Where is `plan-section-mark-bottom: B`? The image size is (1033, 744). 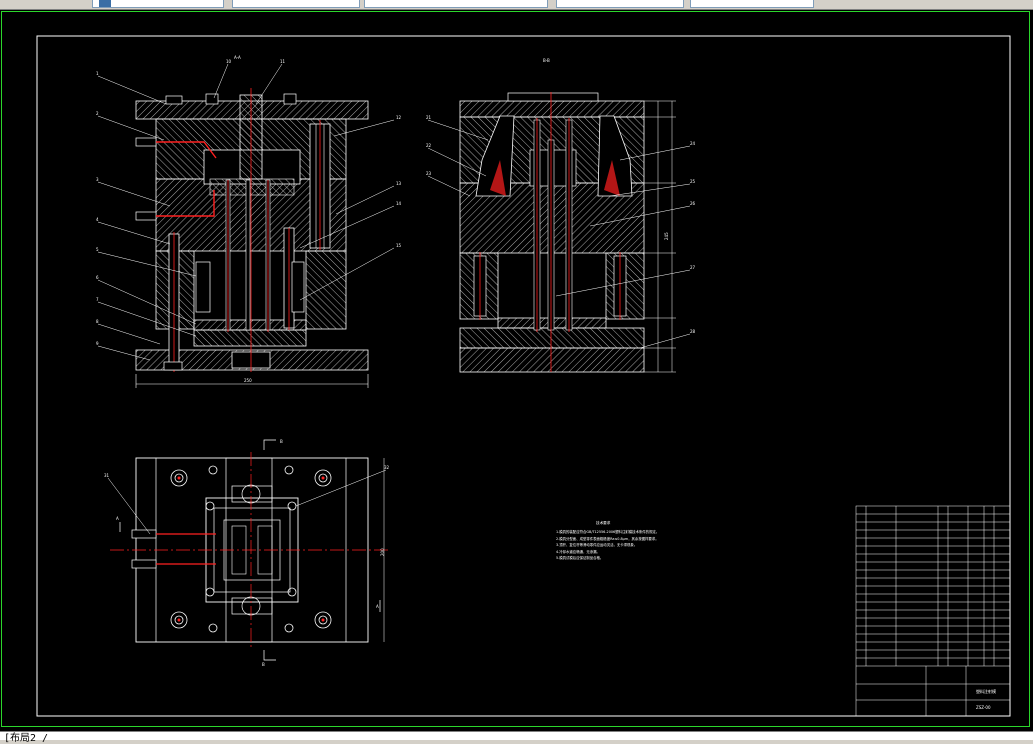 plan-section-mark-bottom: B is located at coordinates (263, 664).